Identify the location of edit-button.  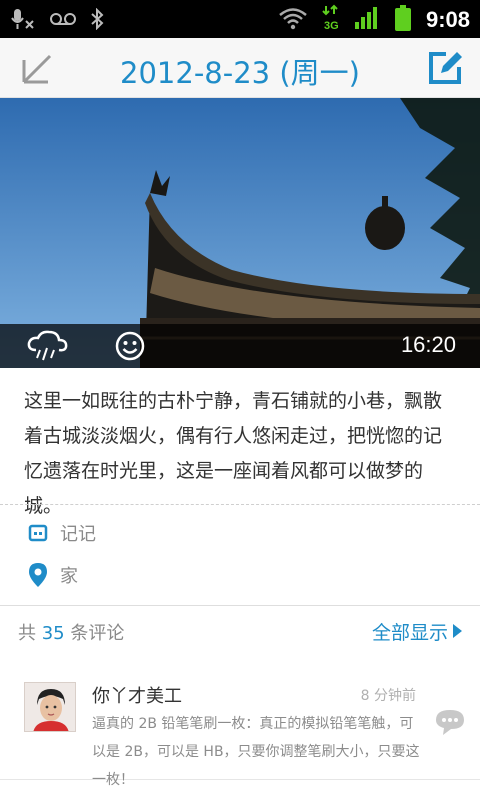
(445, 68).